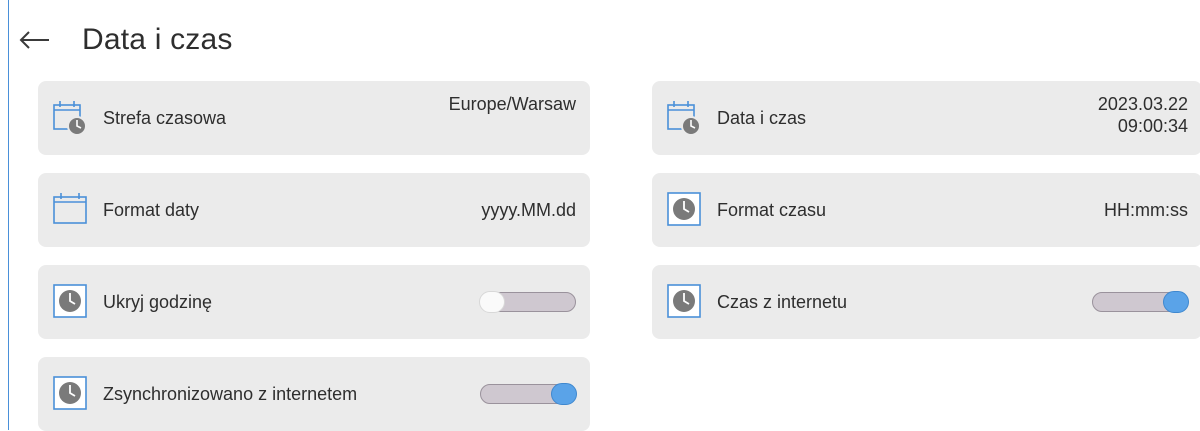 This screenshot has width=1200, height=431. What do you see at coordinates (158, 301) in the screenshot?
I see `setting-label: Ukryj godzinę` at bounding box center [158, 301].